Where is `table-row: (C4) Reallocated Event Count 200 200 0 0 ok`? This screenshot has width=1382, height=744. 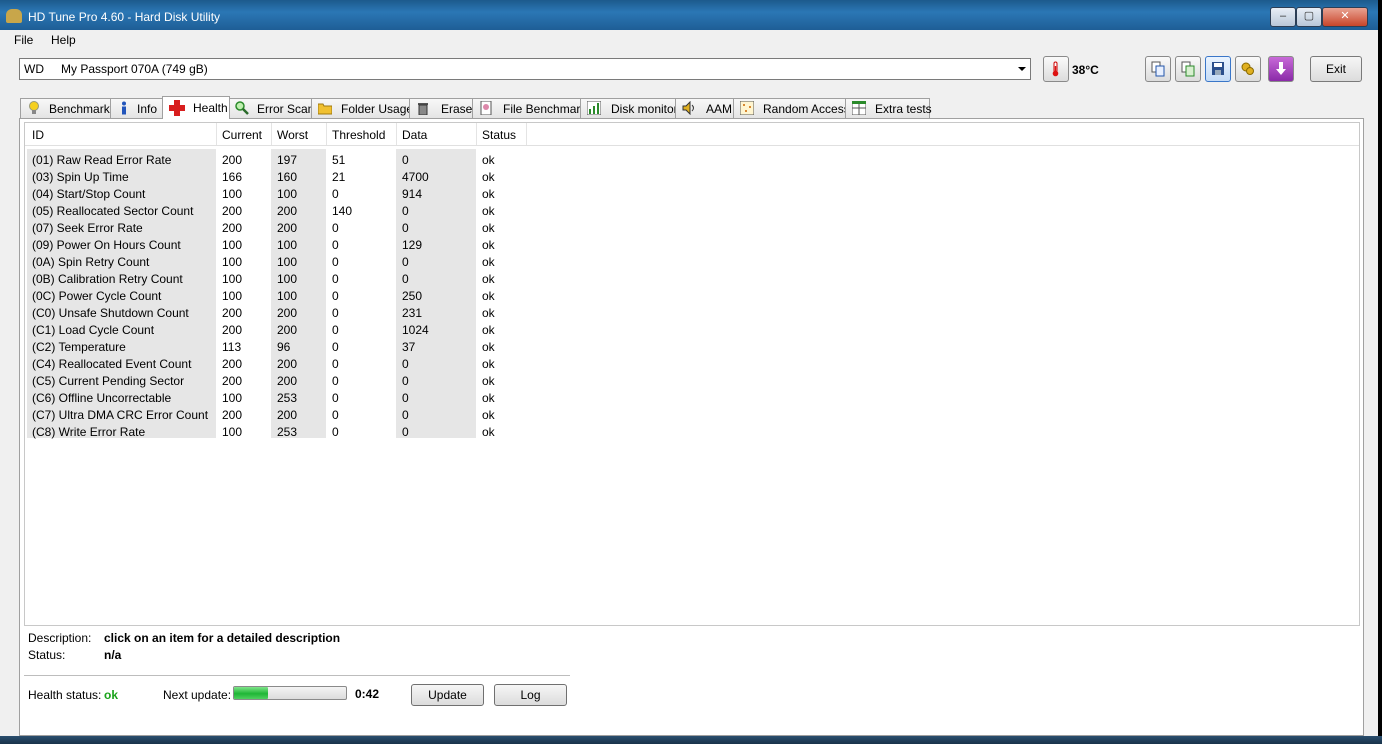
table-row: (C4) Reallocated Event Count 200 200 0 0 ok is located at coordinates (275, 363).